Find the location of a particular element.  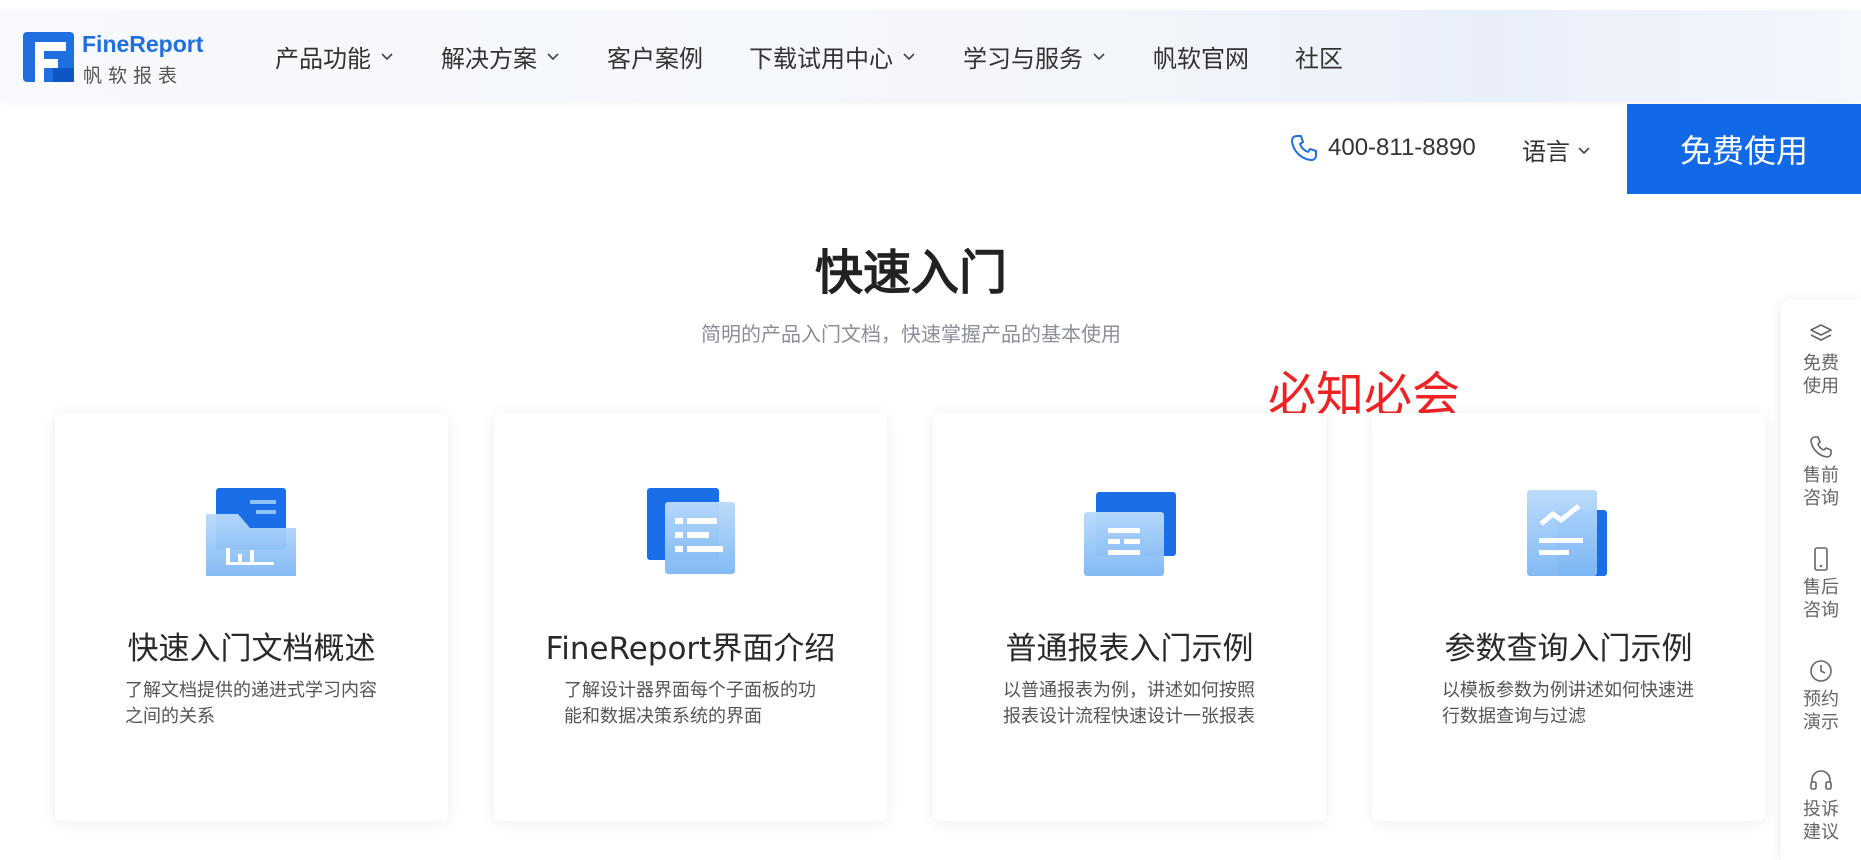

nav-item-download: 下载试用中心 is located at coordinates (833, 56).